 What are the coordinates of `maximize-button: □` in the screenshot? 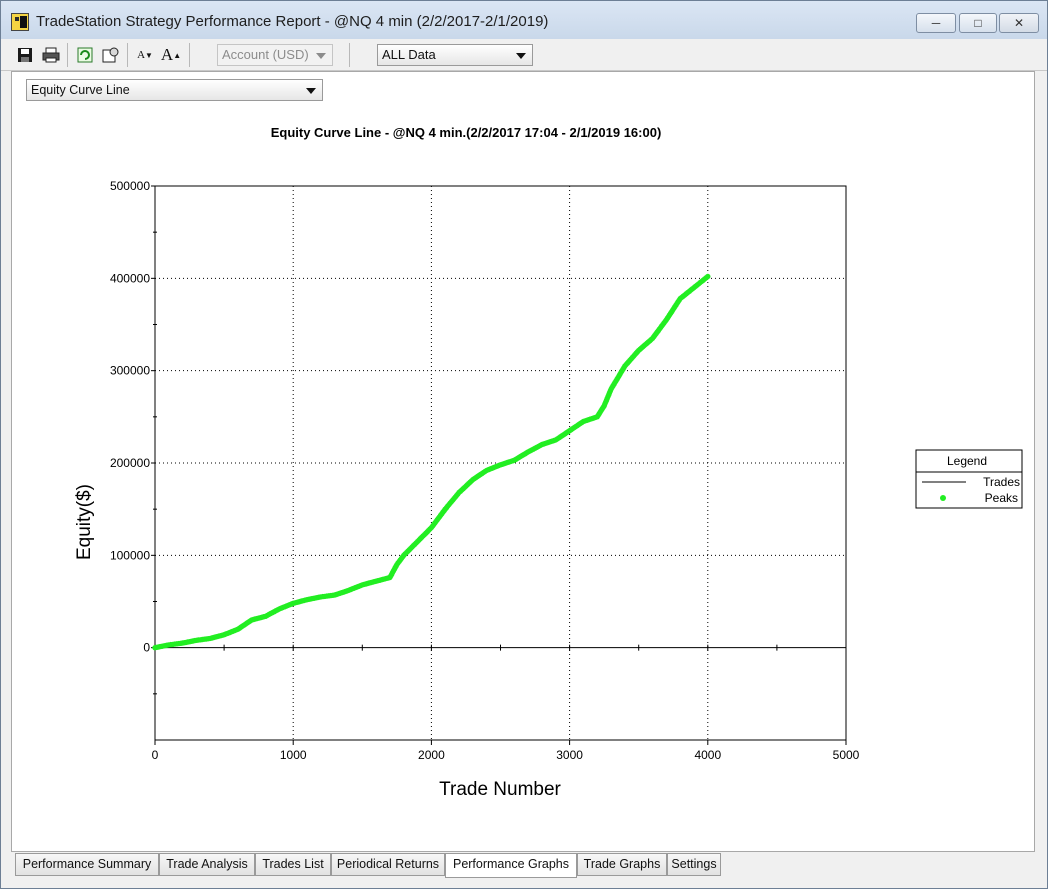 It's located at (978, 23).